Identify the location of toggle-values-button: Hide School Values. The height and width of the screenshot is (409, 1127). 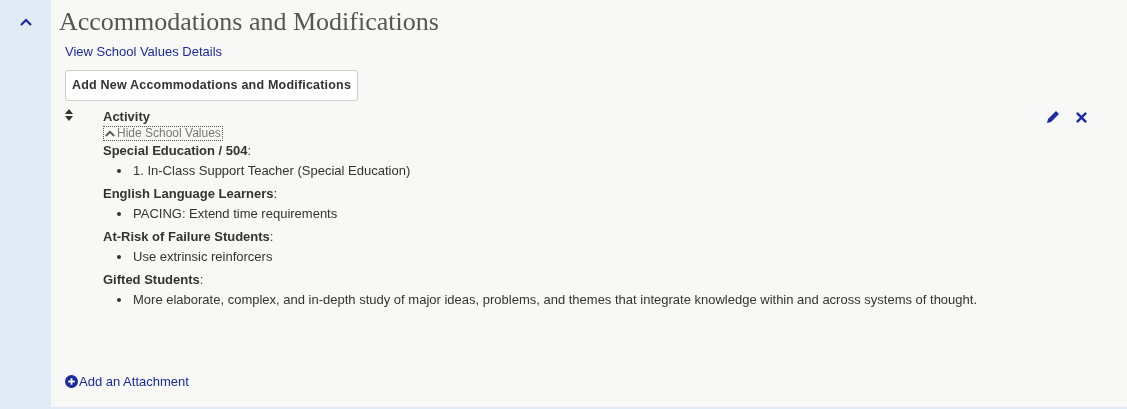
(163, 133).